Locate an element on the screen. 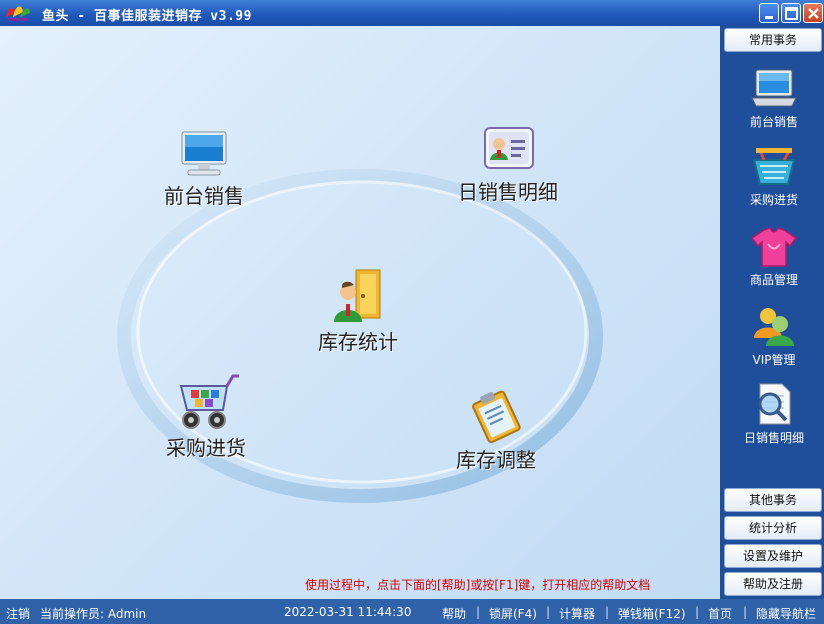  close-button is located at coordinates (813, 13).